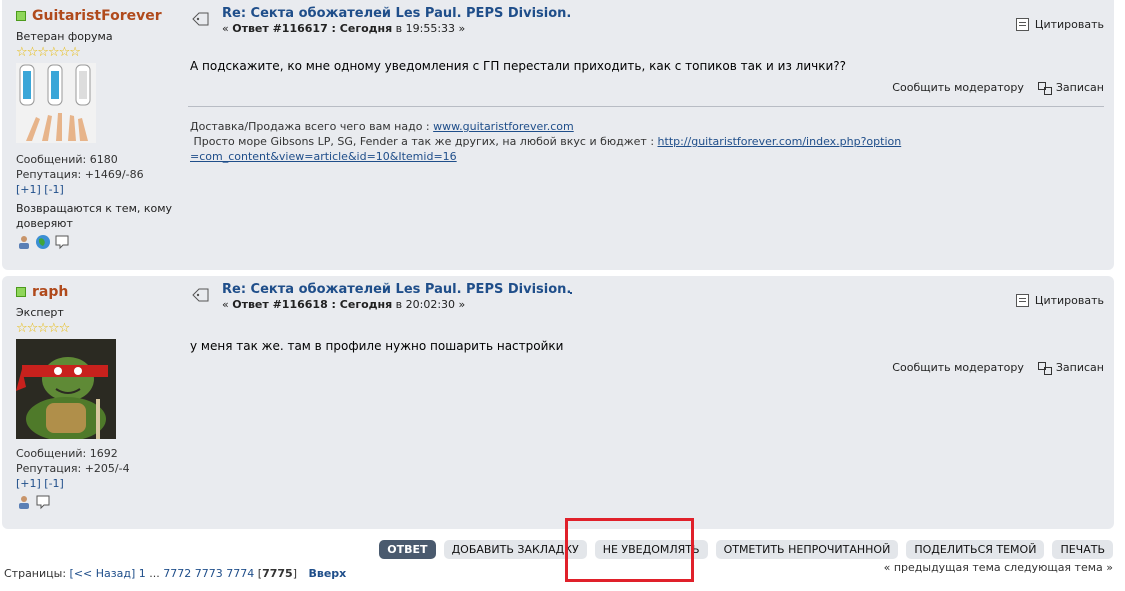  I want to click on pagination-page-first: 1, so click(142, 573).